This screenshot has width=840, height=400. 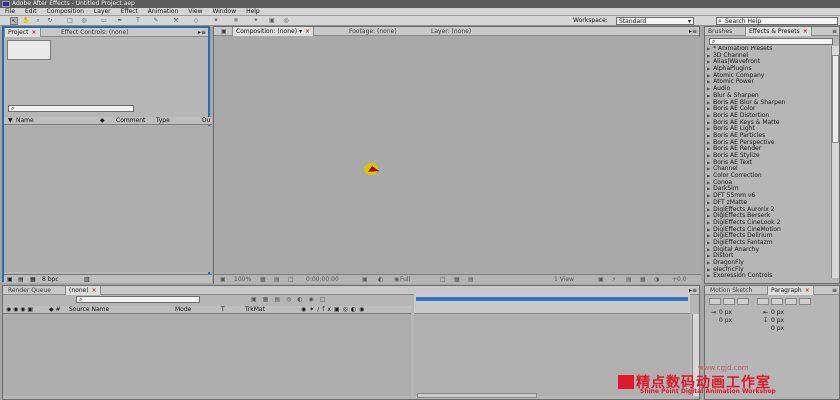 What do you see at coordinates (643, 280) in the screenshot?
I see `comp-flowchart-icon: ▦` at bounding box center [643, 280].